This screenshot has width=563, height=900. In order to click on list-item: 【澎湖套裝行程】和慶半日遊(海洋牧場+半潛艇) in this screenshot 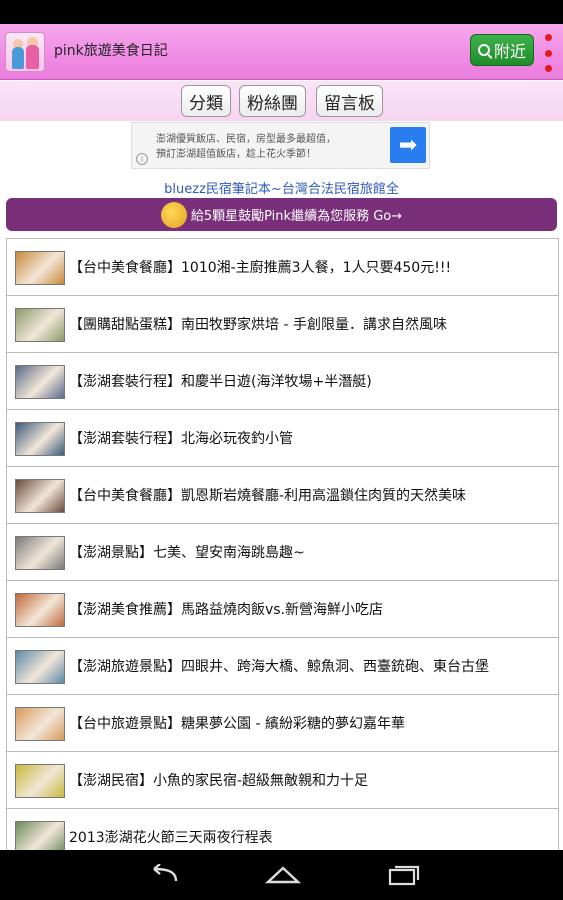, I will do `click(282, 381)`.